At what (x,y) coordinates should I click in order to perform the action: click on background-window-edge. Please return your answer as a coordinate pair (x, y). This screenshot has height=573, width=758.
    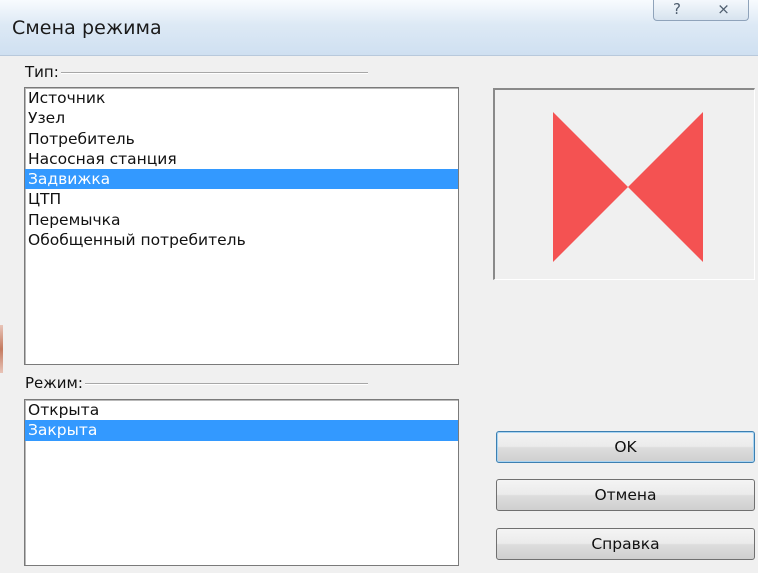
    Looking at the image, I should click on (1, 349).